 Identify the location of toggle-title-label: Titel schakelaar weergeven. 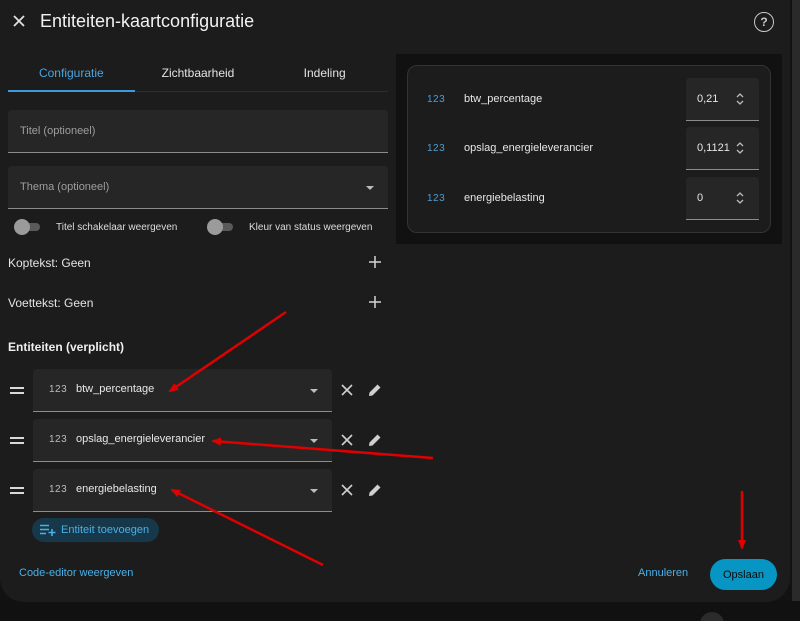
(117, 227).